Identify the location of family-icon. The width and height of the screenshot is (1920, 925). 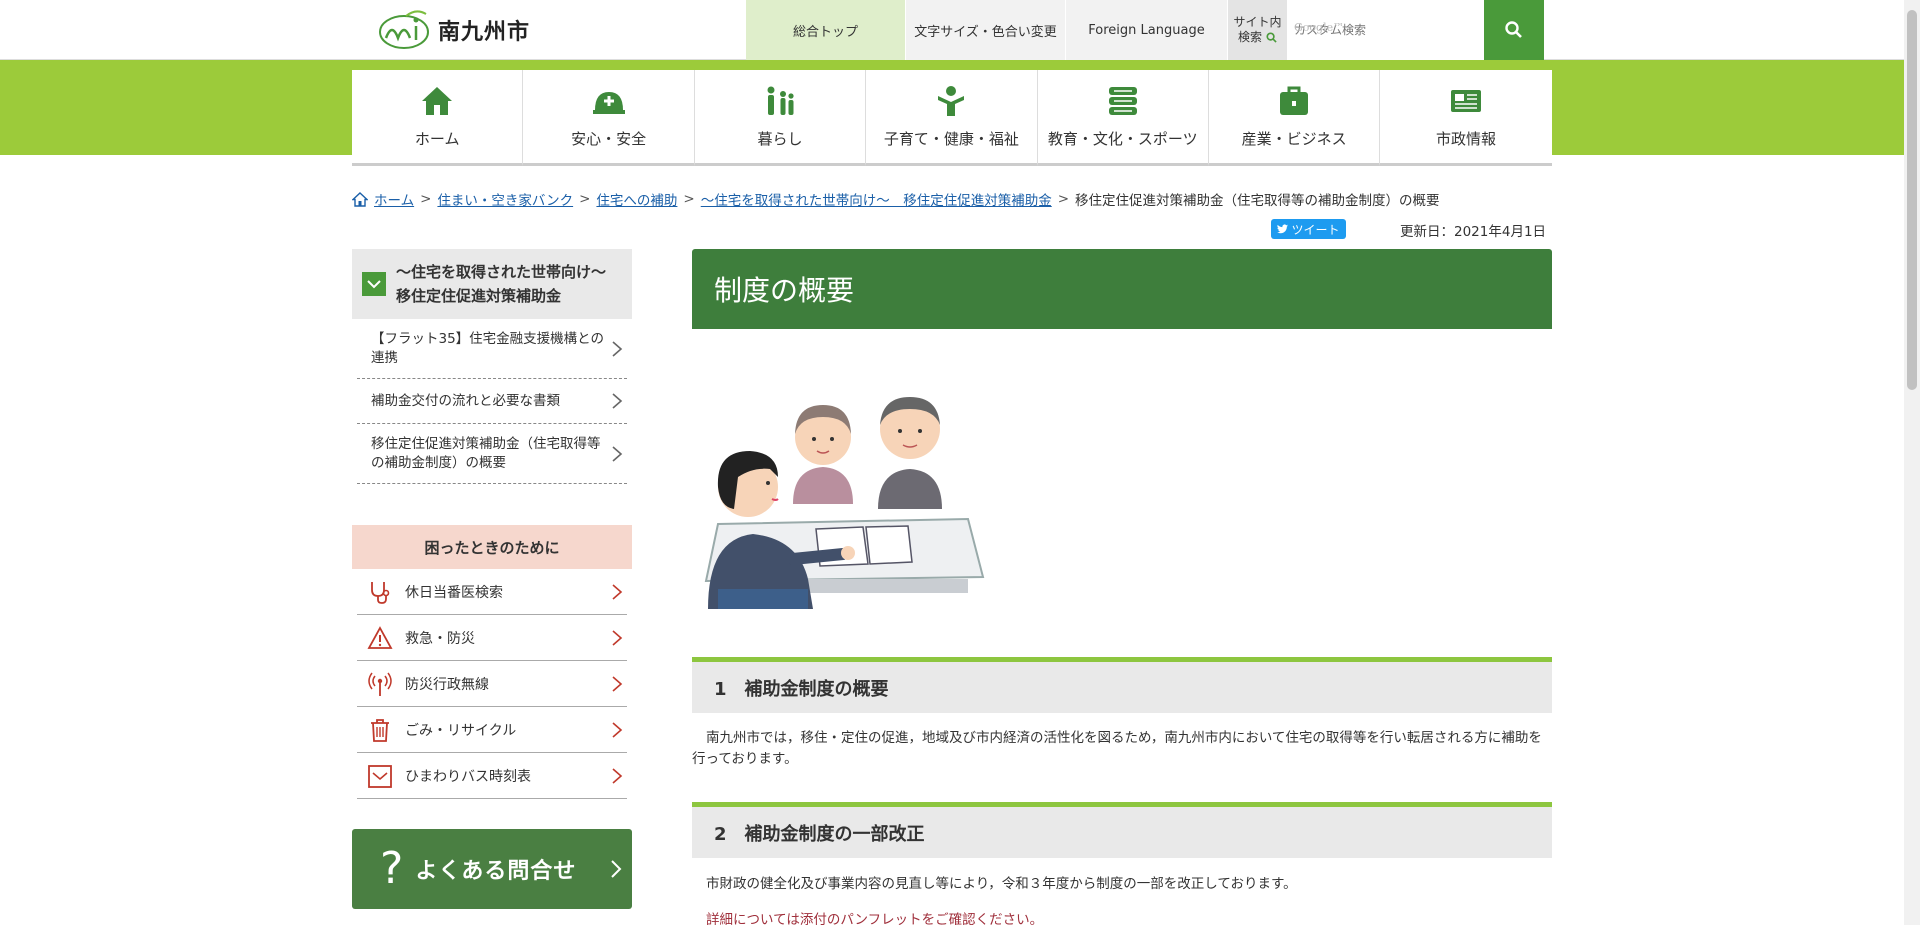
(780, 100).